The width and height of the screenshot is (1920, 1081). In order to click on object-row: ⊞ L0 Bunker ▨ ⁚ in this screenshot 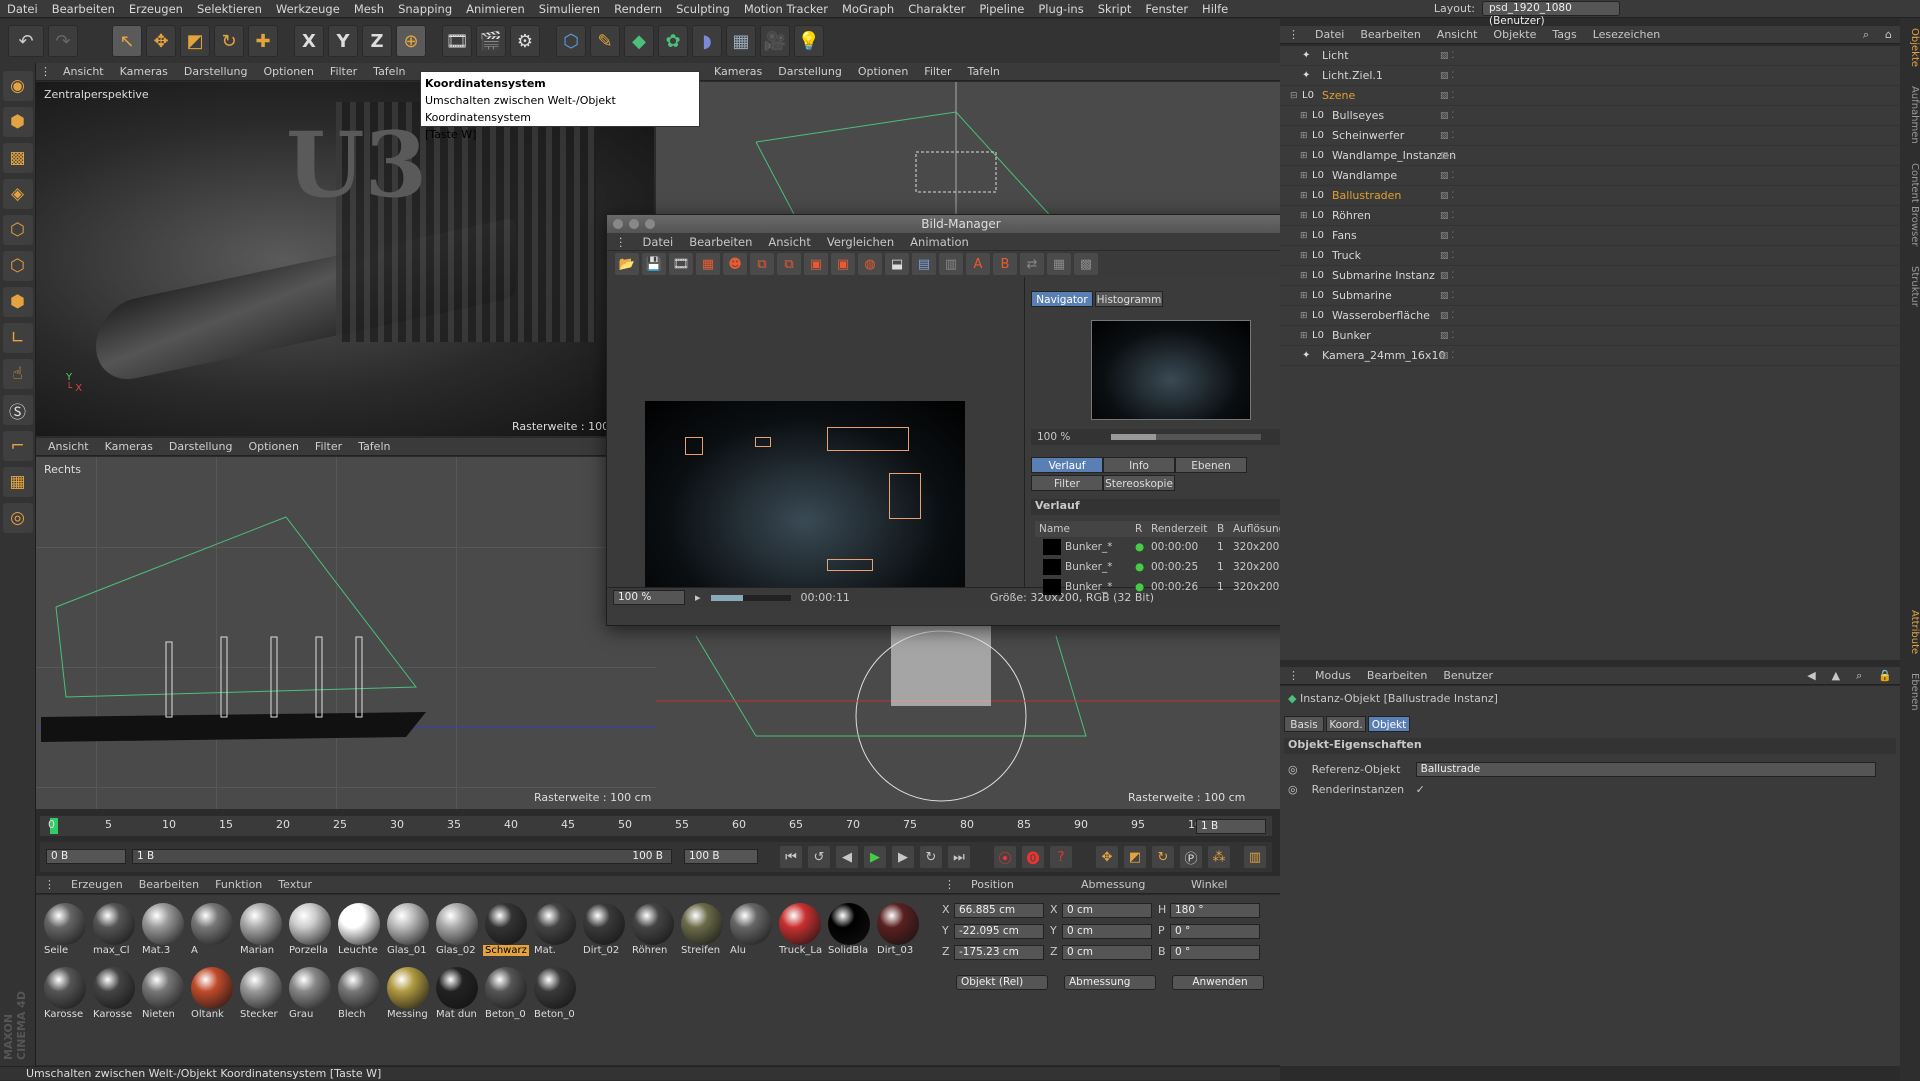, I will do `click(1590, 336)`.